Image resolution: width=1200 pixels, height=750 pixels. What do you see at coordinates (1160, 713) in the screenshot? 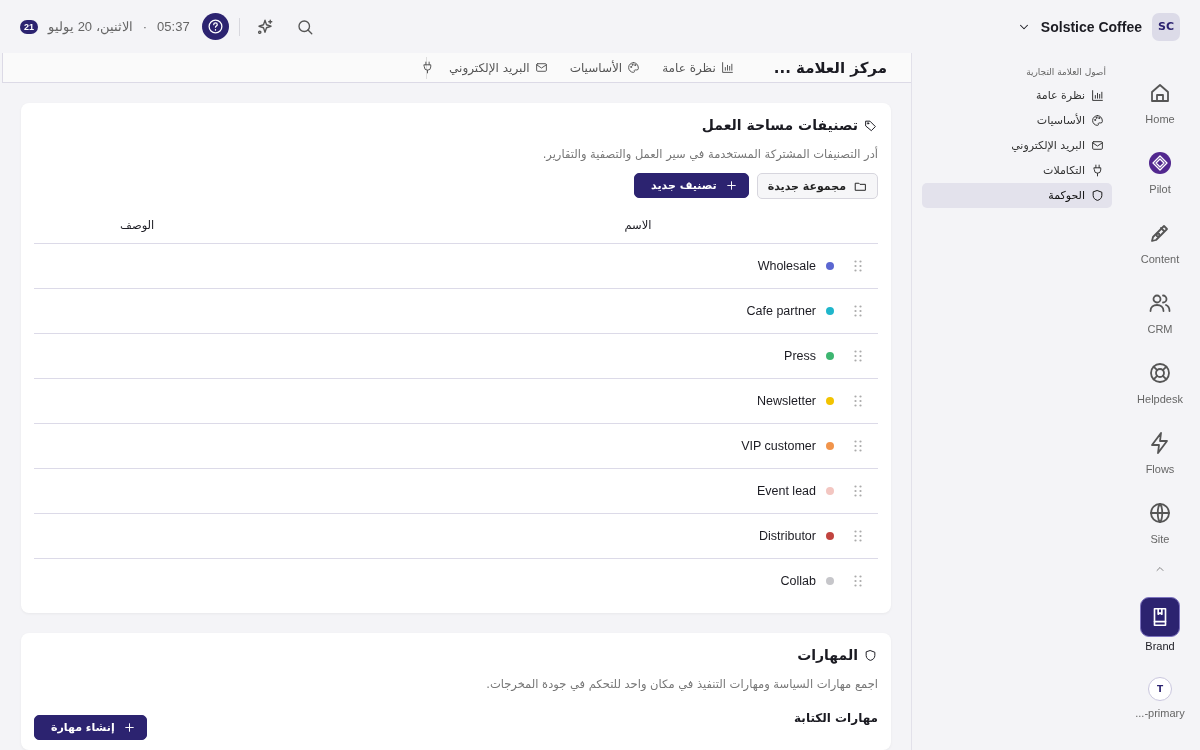
I see `rail-label: ...-primary` at bounding box center [1160, 713].